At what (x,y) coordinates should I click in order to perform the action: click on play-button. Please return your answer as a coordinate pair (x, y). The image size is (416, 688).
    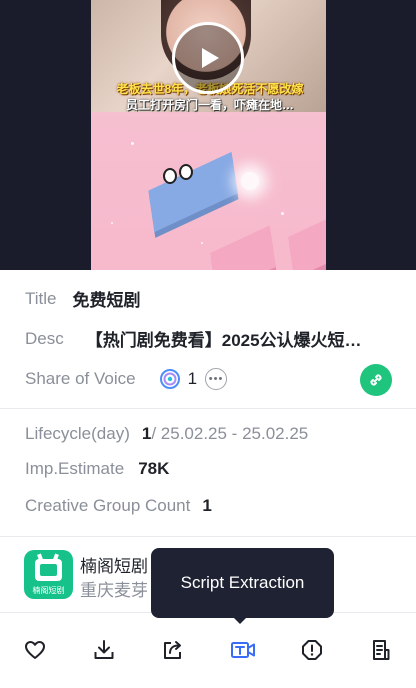
    Looking at the image, I should click on (208, 58).